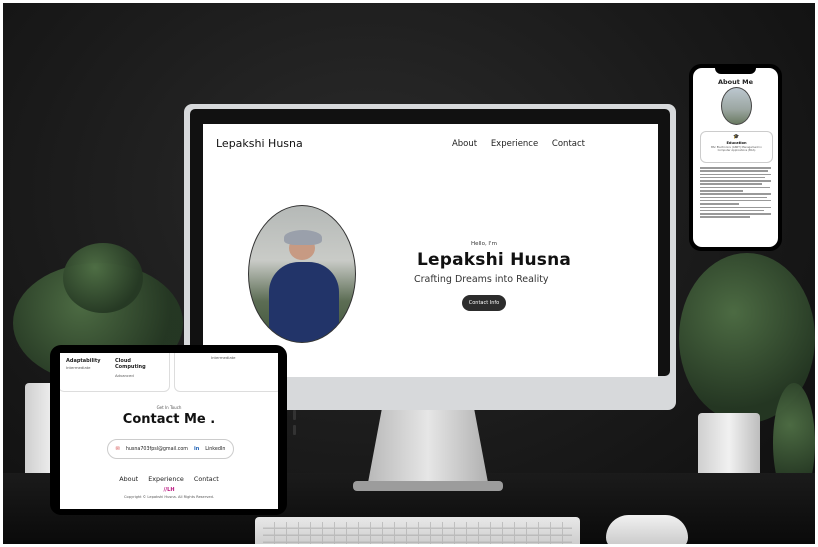  I want to click on hero-tagline: Crafting Dreams into Reality, so click(481, 279).